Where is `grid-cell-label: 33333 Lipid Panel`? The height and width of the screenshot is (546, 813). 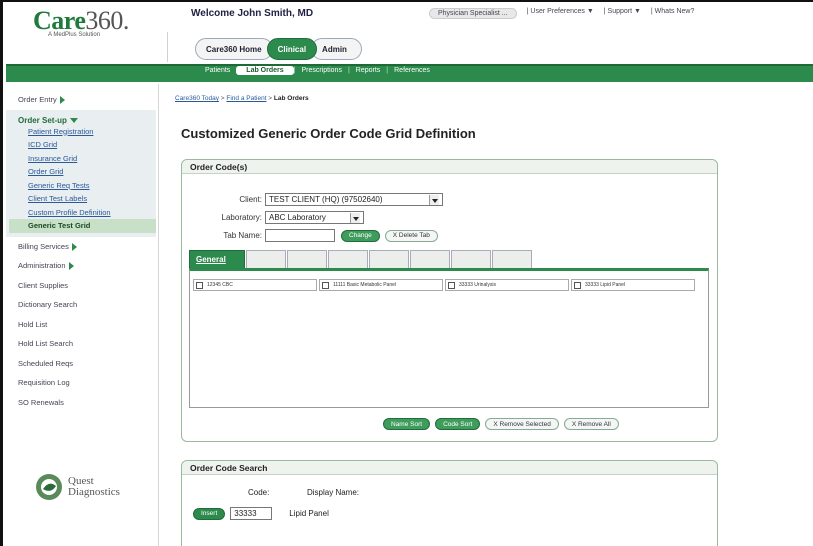
grid-cell-label: 33333 Lipid Panel is located at coordinates (605, 285).